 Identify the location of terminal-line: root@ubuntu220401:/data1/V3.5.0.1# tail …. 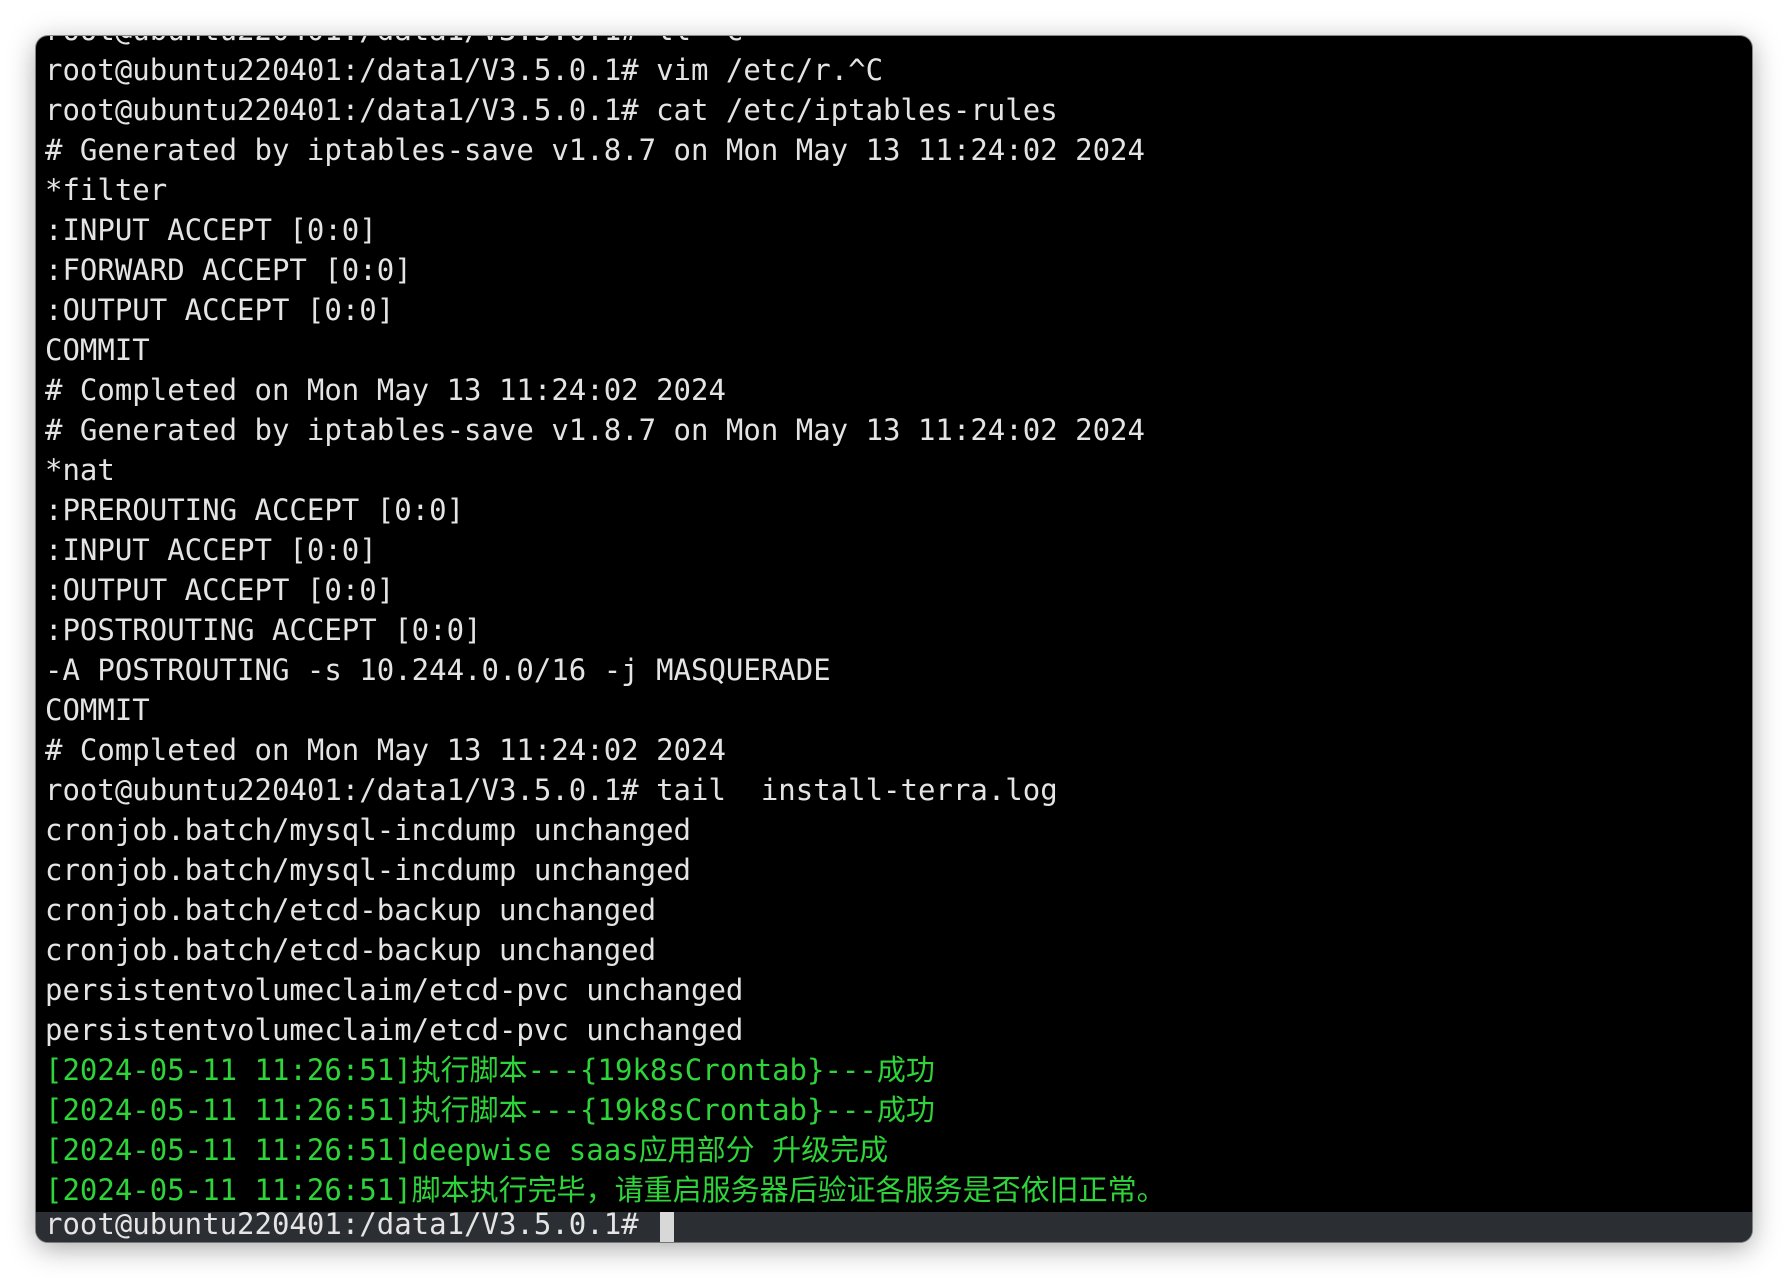
(551, 790).